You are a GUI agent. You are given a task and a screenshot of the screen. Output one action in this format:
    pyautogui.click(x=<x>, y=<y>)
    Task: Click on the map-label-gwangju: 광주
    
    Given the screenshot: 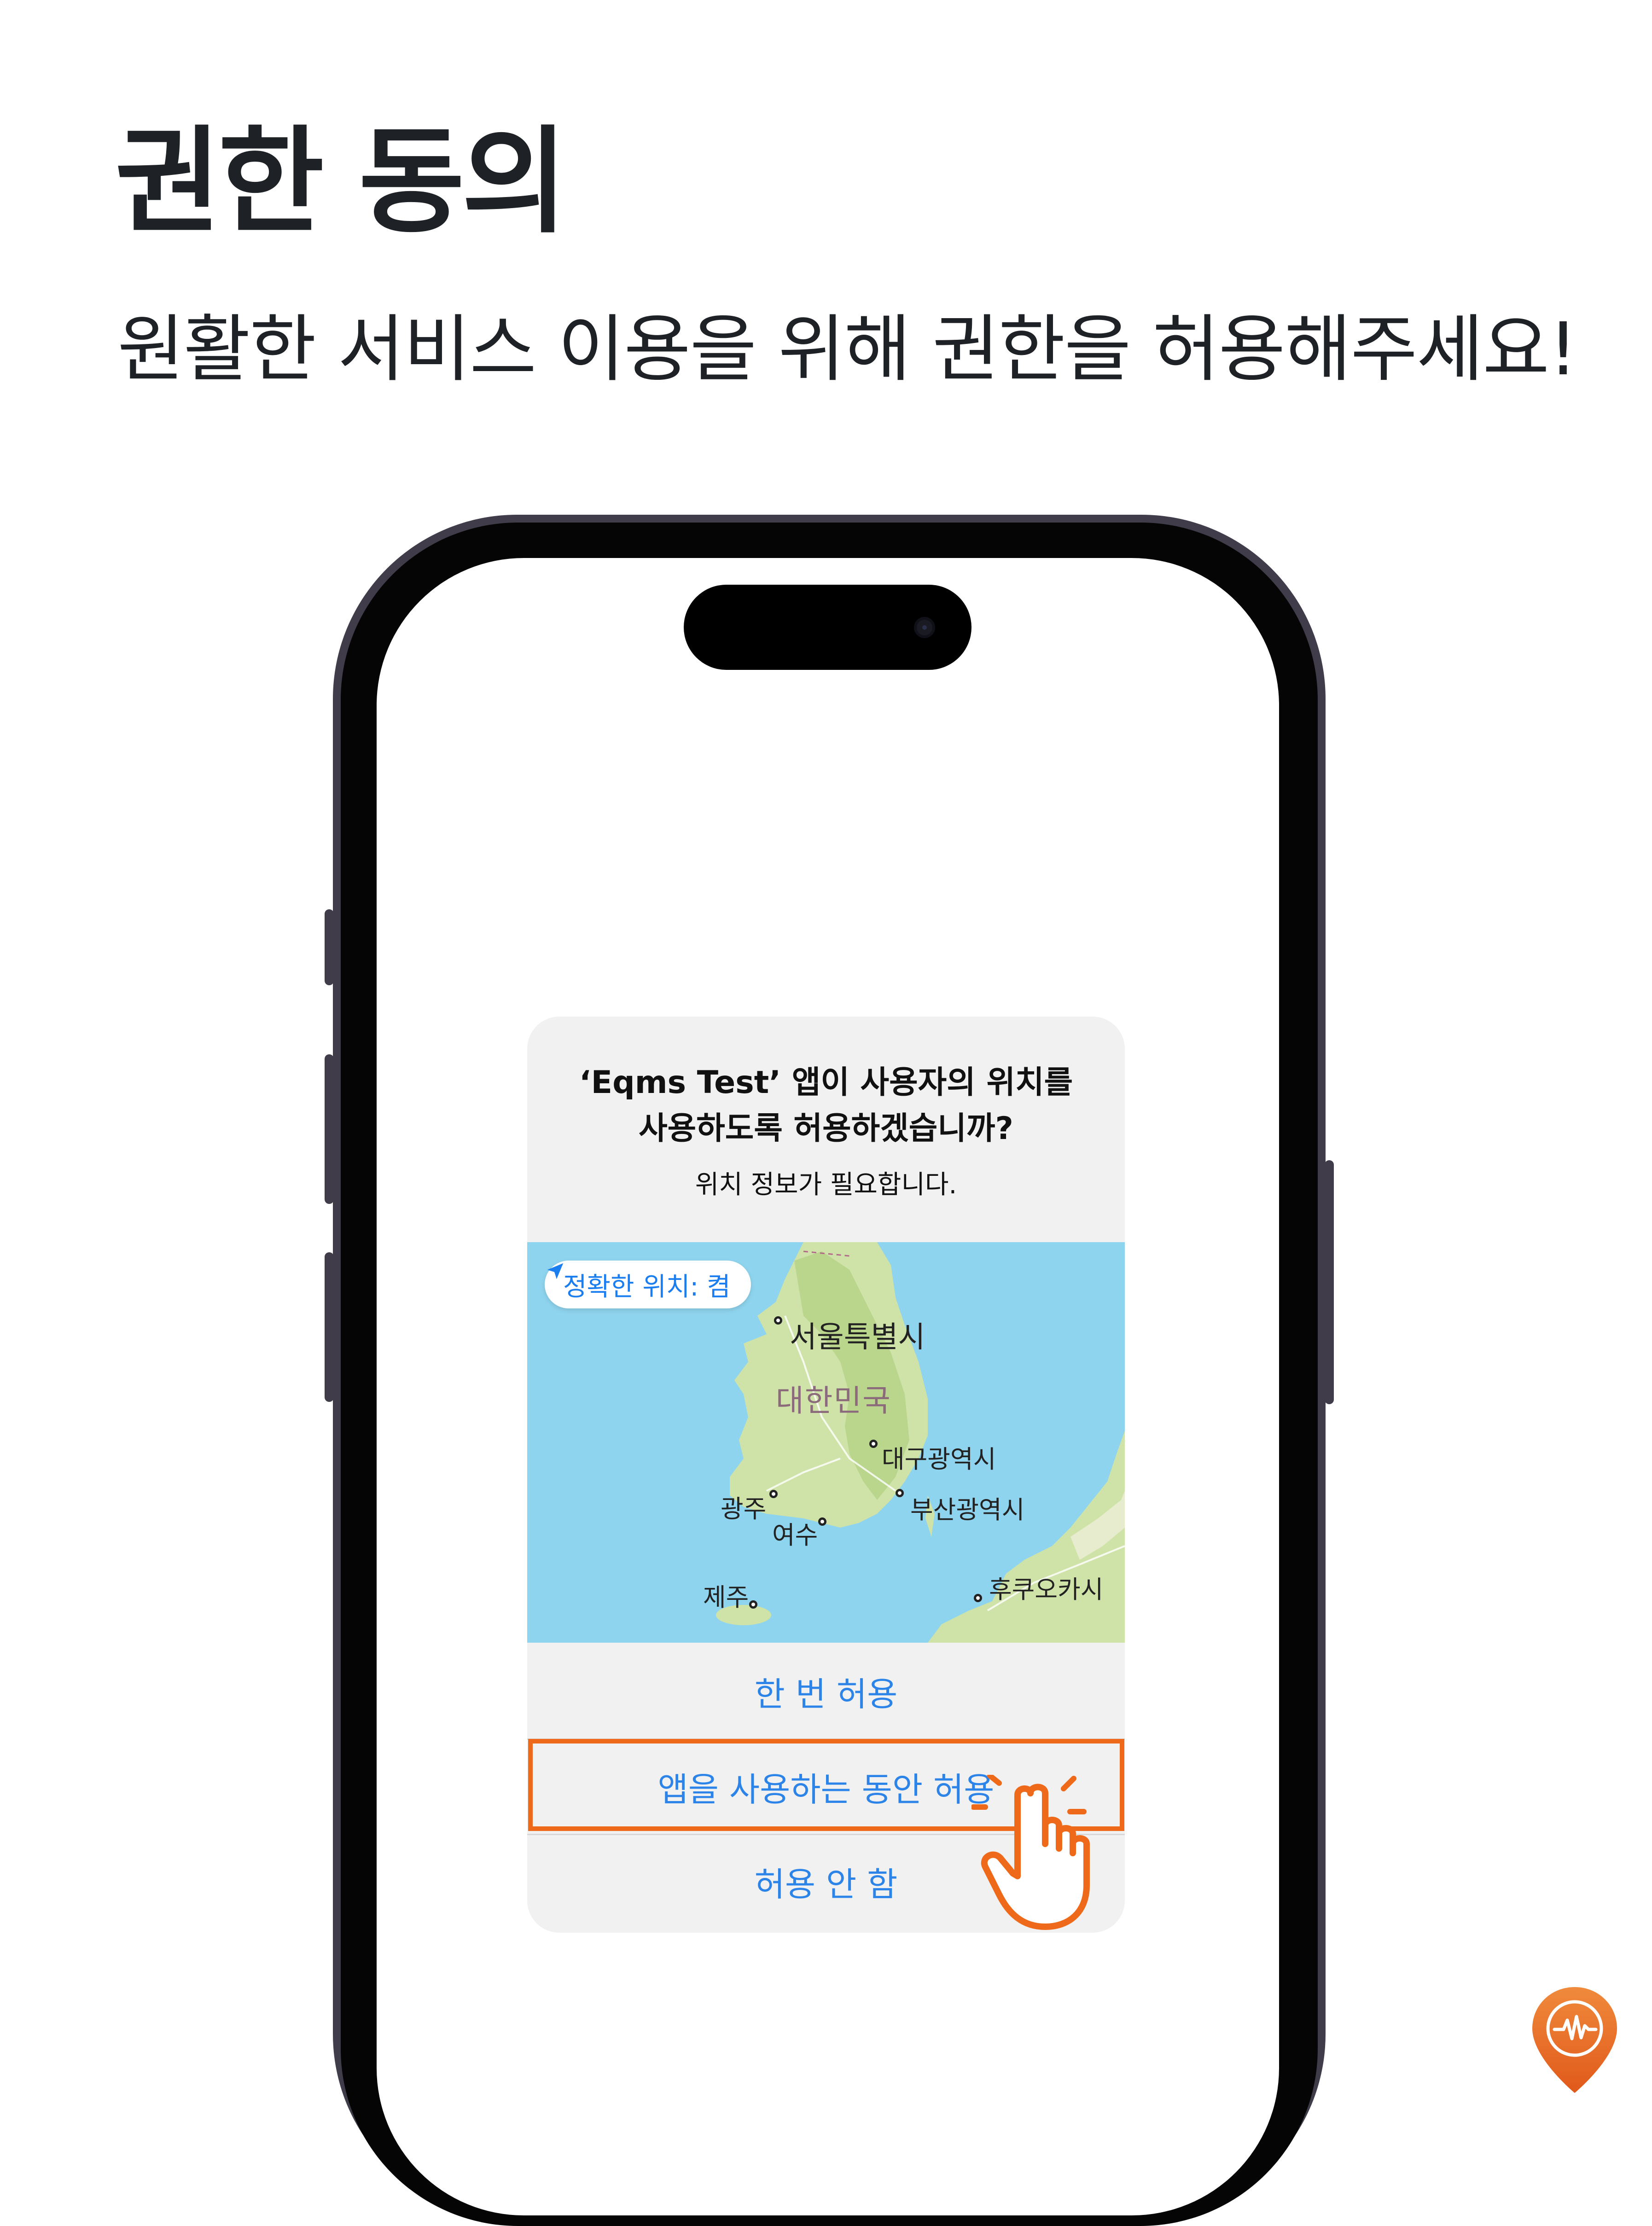 What is the action you would take?
    pyautogui.click(x=744, y=1509)
    